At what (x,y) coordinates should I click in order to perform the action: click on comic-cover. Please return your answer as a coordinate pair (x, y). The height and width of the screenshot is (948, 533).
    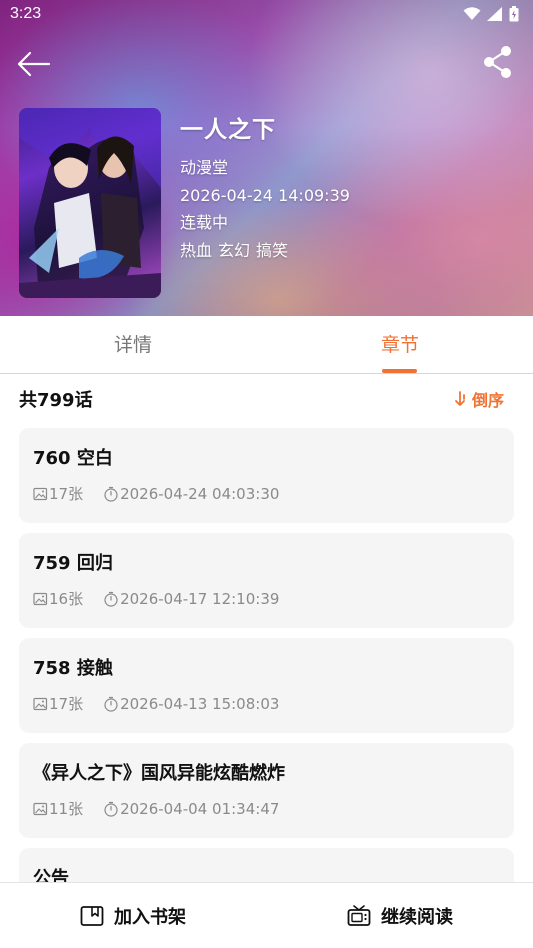
    Looking at the image, I should click on (90, 203).